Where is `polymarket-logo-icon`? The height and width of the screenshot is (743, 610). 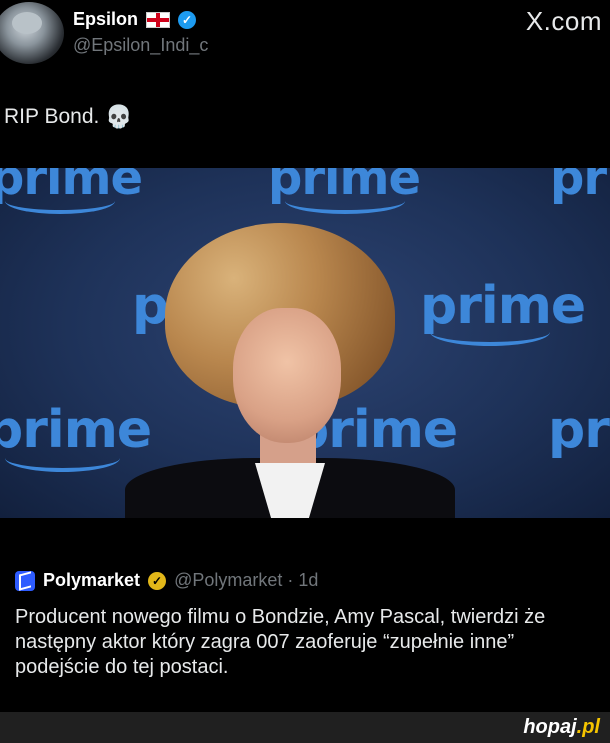
polymarket-logo-icon is located at coordinates (25, 580).